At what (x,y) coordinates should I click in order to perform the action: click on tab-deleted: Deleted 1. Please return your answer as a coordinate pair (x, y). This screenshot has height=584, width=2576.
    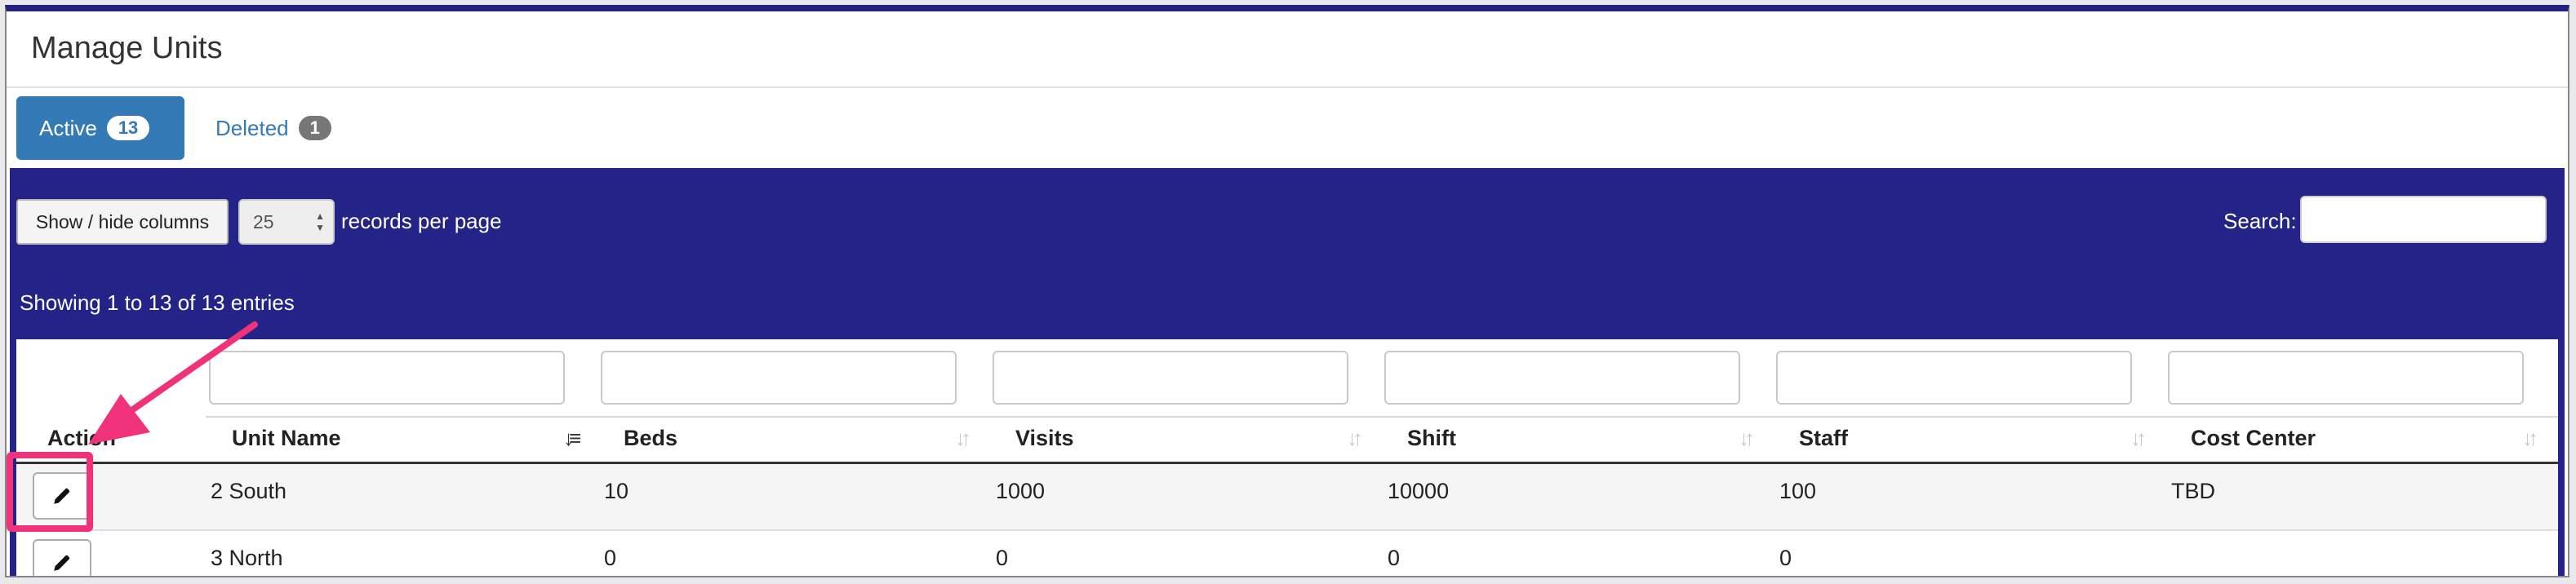
    Looking at the image, I should click on (273, 128).